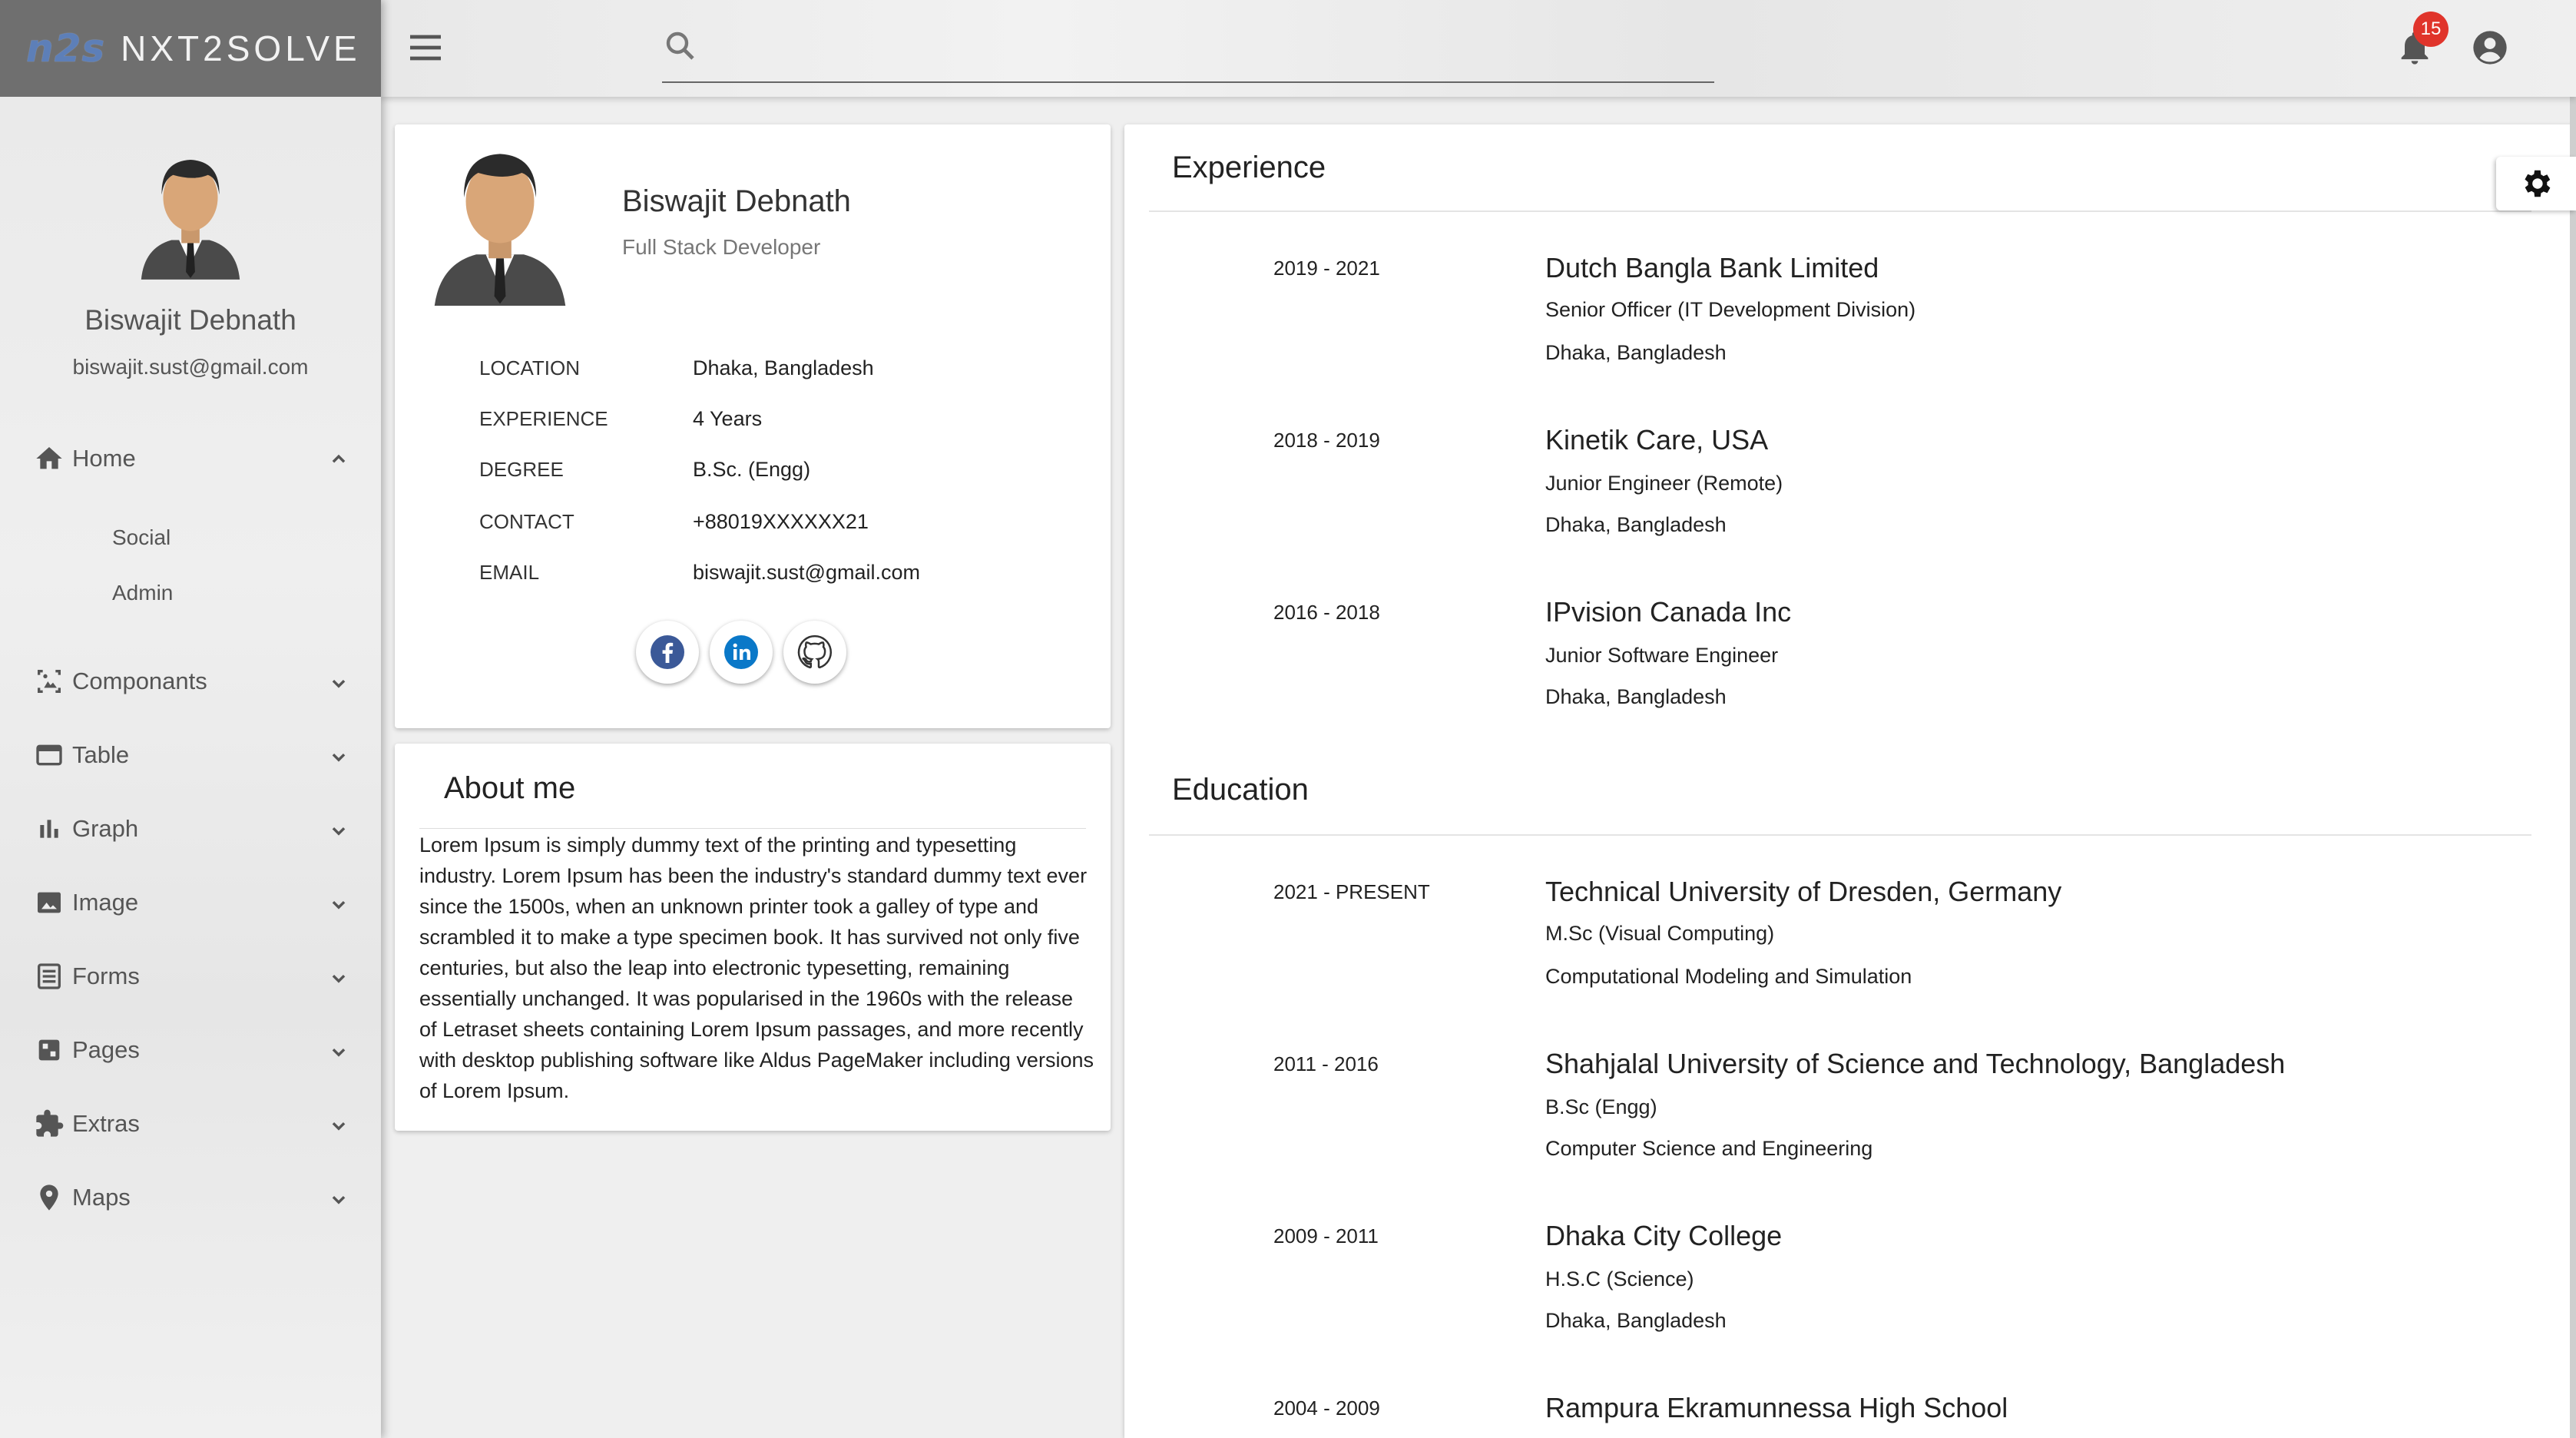 The width and height of the screenshot is (2576, 1438). Describe the element at coordinates (1730, 309) in the screenshot. I see `experience-role: Senior Officer (IT Development Division)` at that location.